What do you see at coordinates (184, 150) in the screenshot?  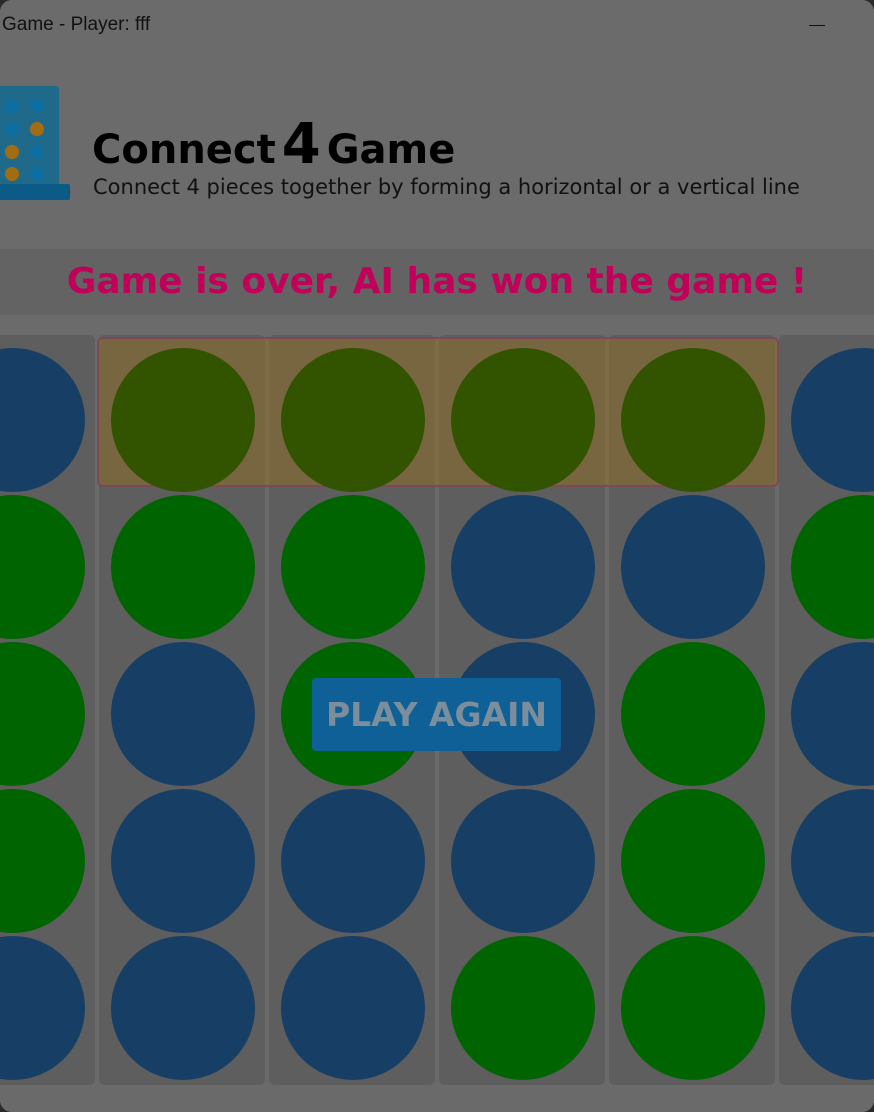 I see `title-word-connect: Connect` at bounding box center [184, 150].